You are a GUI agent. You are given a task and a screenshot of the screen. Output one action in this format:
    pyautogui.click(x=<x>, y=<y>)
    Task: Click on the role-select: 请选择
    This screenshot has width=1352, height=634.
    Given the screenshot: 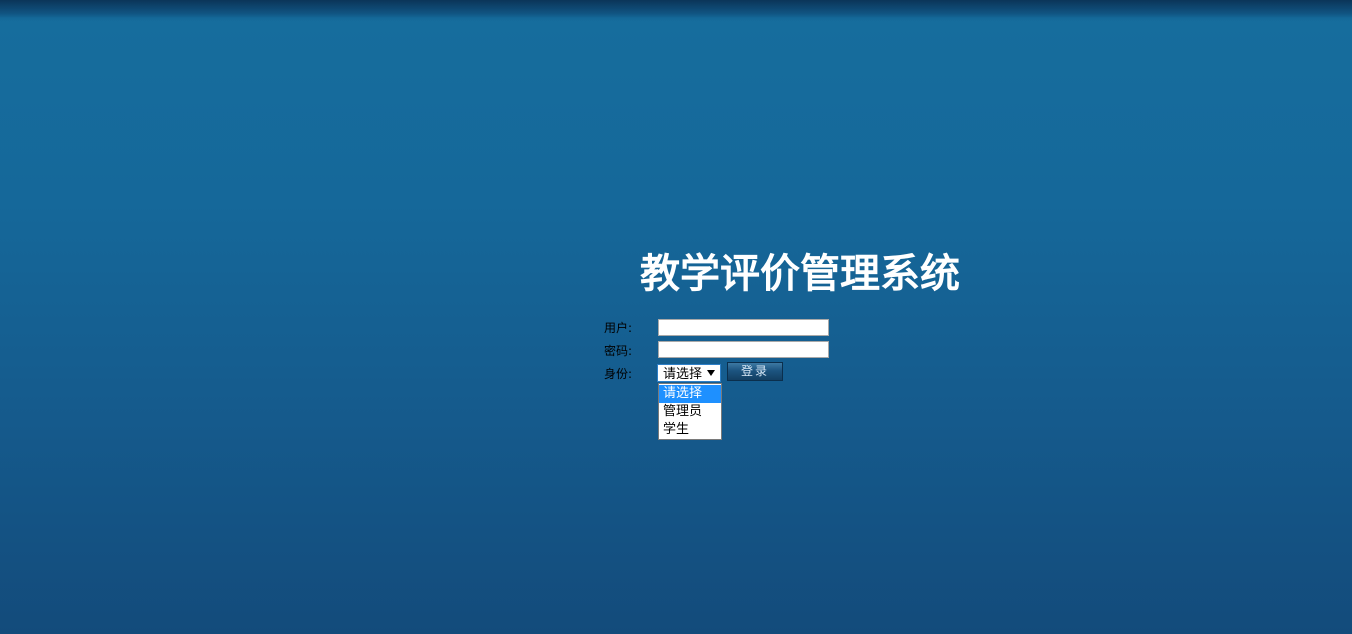 What is the action you would take?
    pyautogui.click(x=689, y=373)
    